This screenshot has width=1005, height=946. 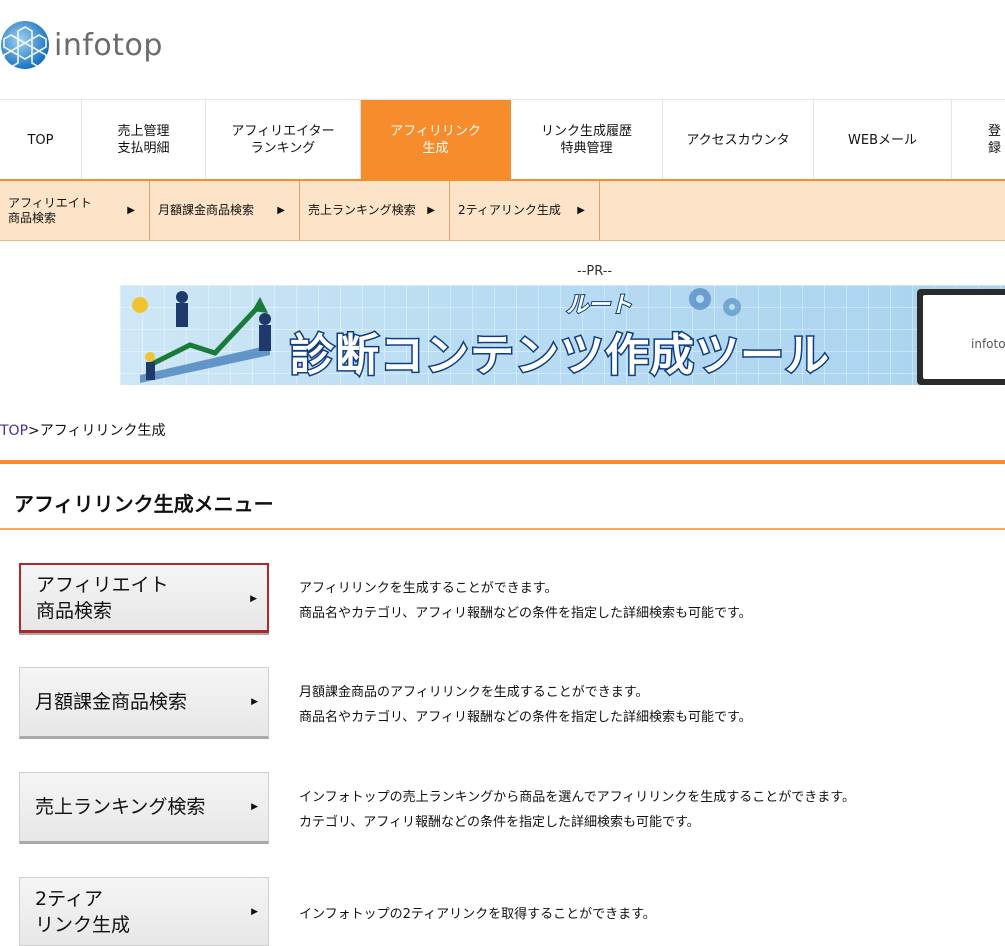 I want to click on affiliate-search-button: アフィリエイト 商品検索 ▶, so click(x=144, y=598).